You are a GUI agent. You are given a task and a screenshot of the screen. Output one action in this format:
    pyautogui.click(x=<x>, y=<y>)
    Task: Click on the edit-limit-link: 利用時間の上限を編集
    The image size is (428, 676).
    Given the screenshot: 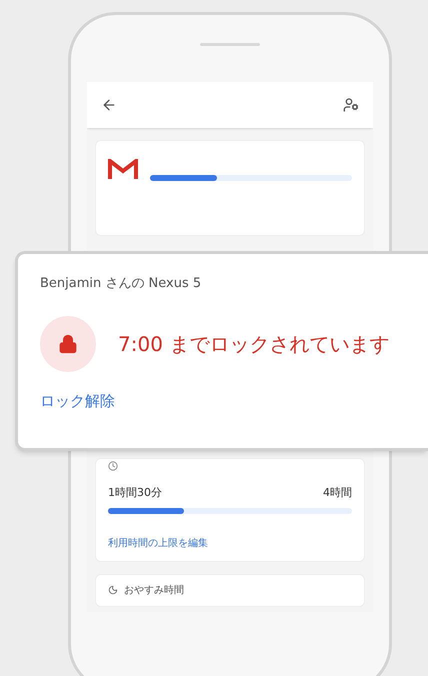 What is the action you would take?
    pyautogui.click(x=230, y=543)
    